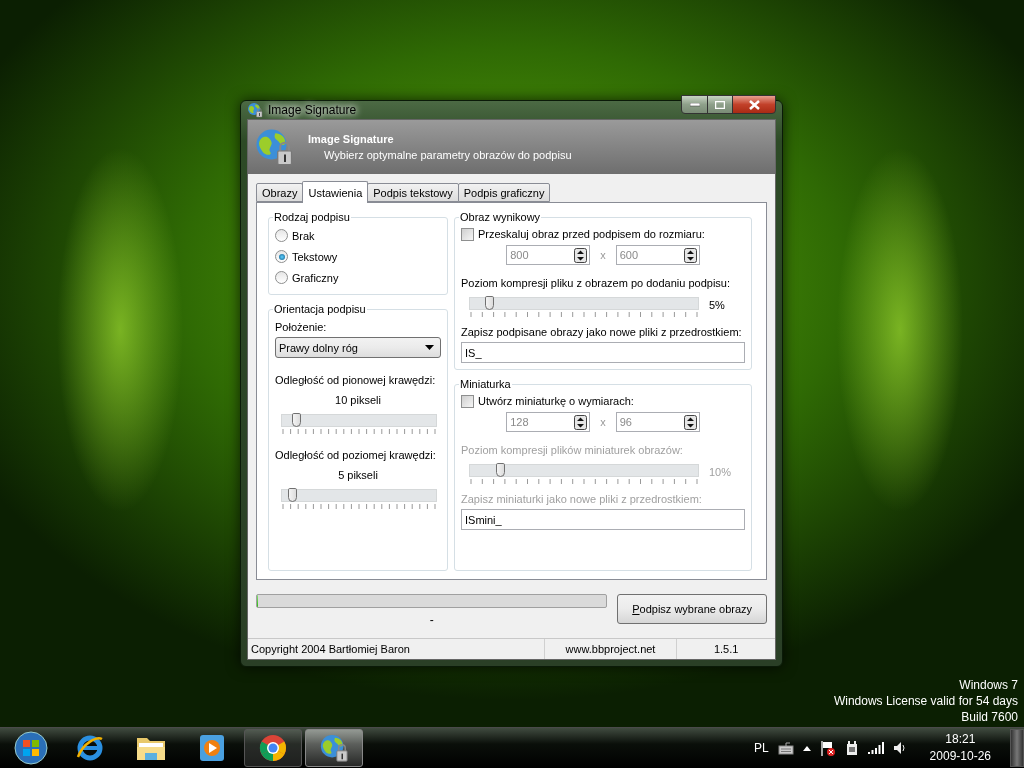 Image resolution: width=1024 pixels, height=768 pixels. What do you see at coordinates (431, 620) in the screenshot?
I see `progress-caption: -` at bounding box center [431, 620].